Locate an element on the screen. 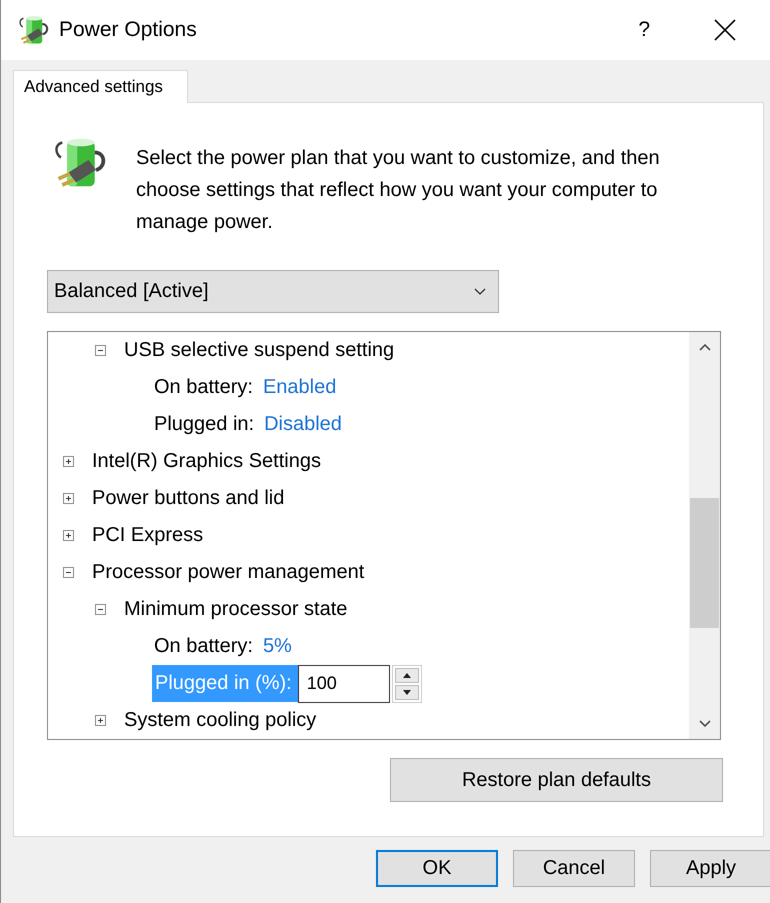 This screenshot has width=770, height=903. plan-dropdown: Balanced [Active] is located at coordinates (273, 291).